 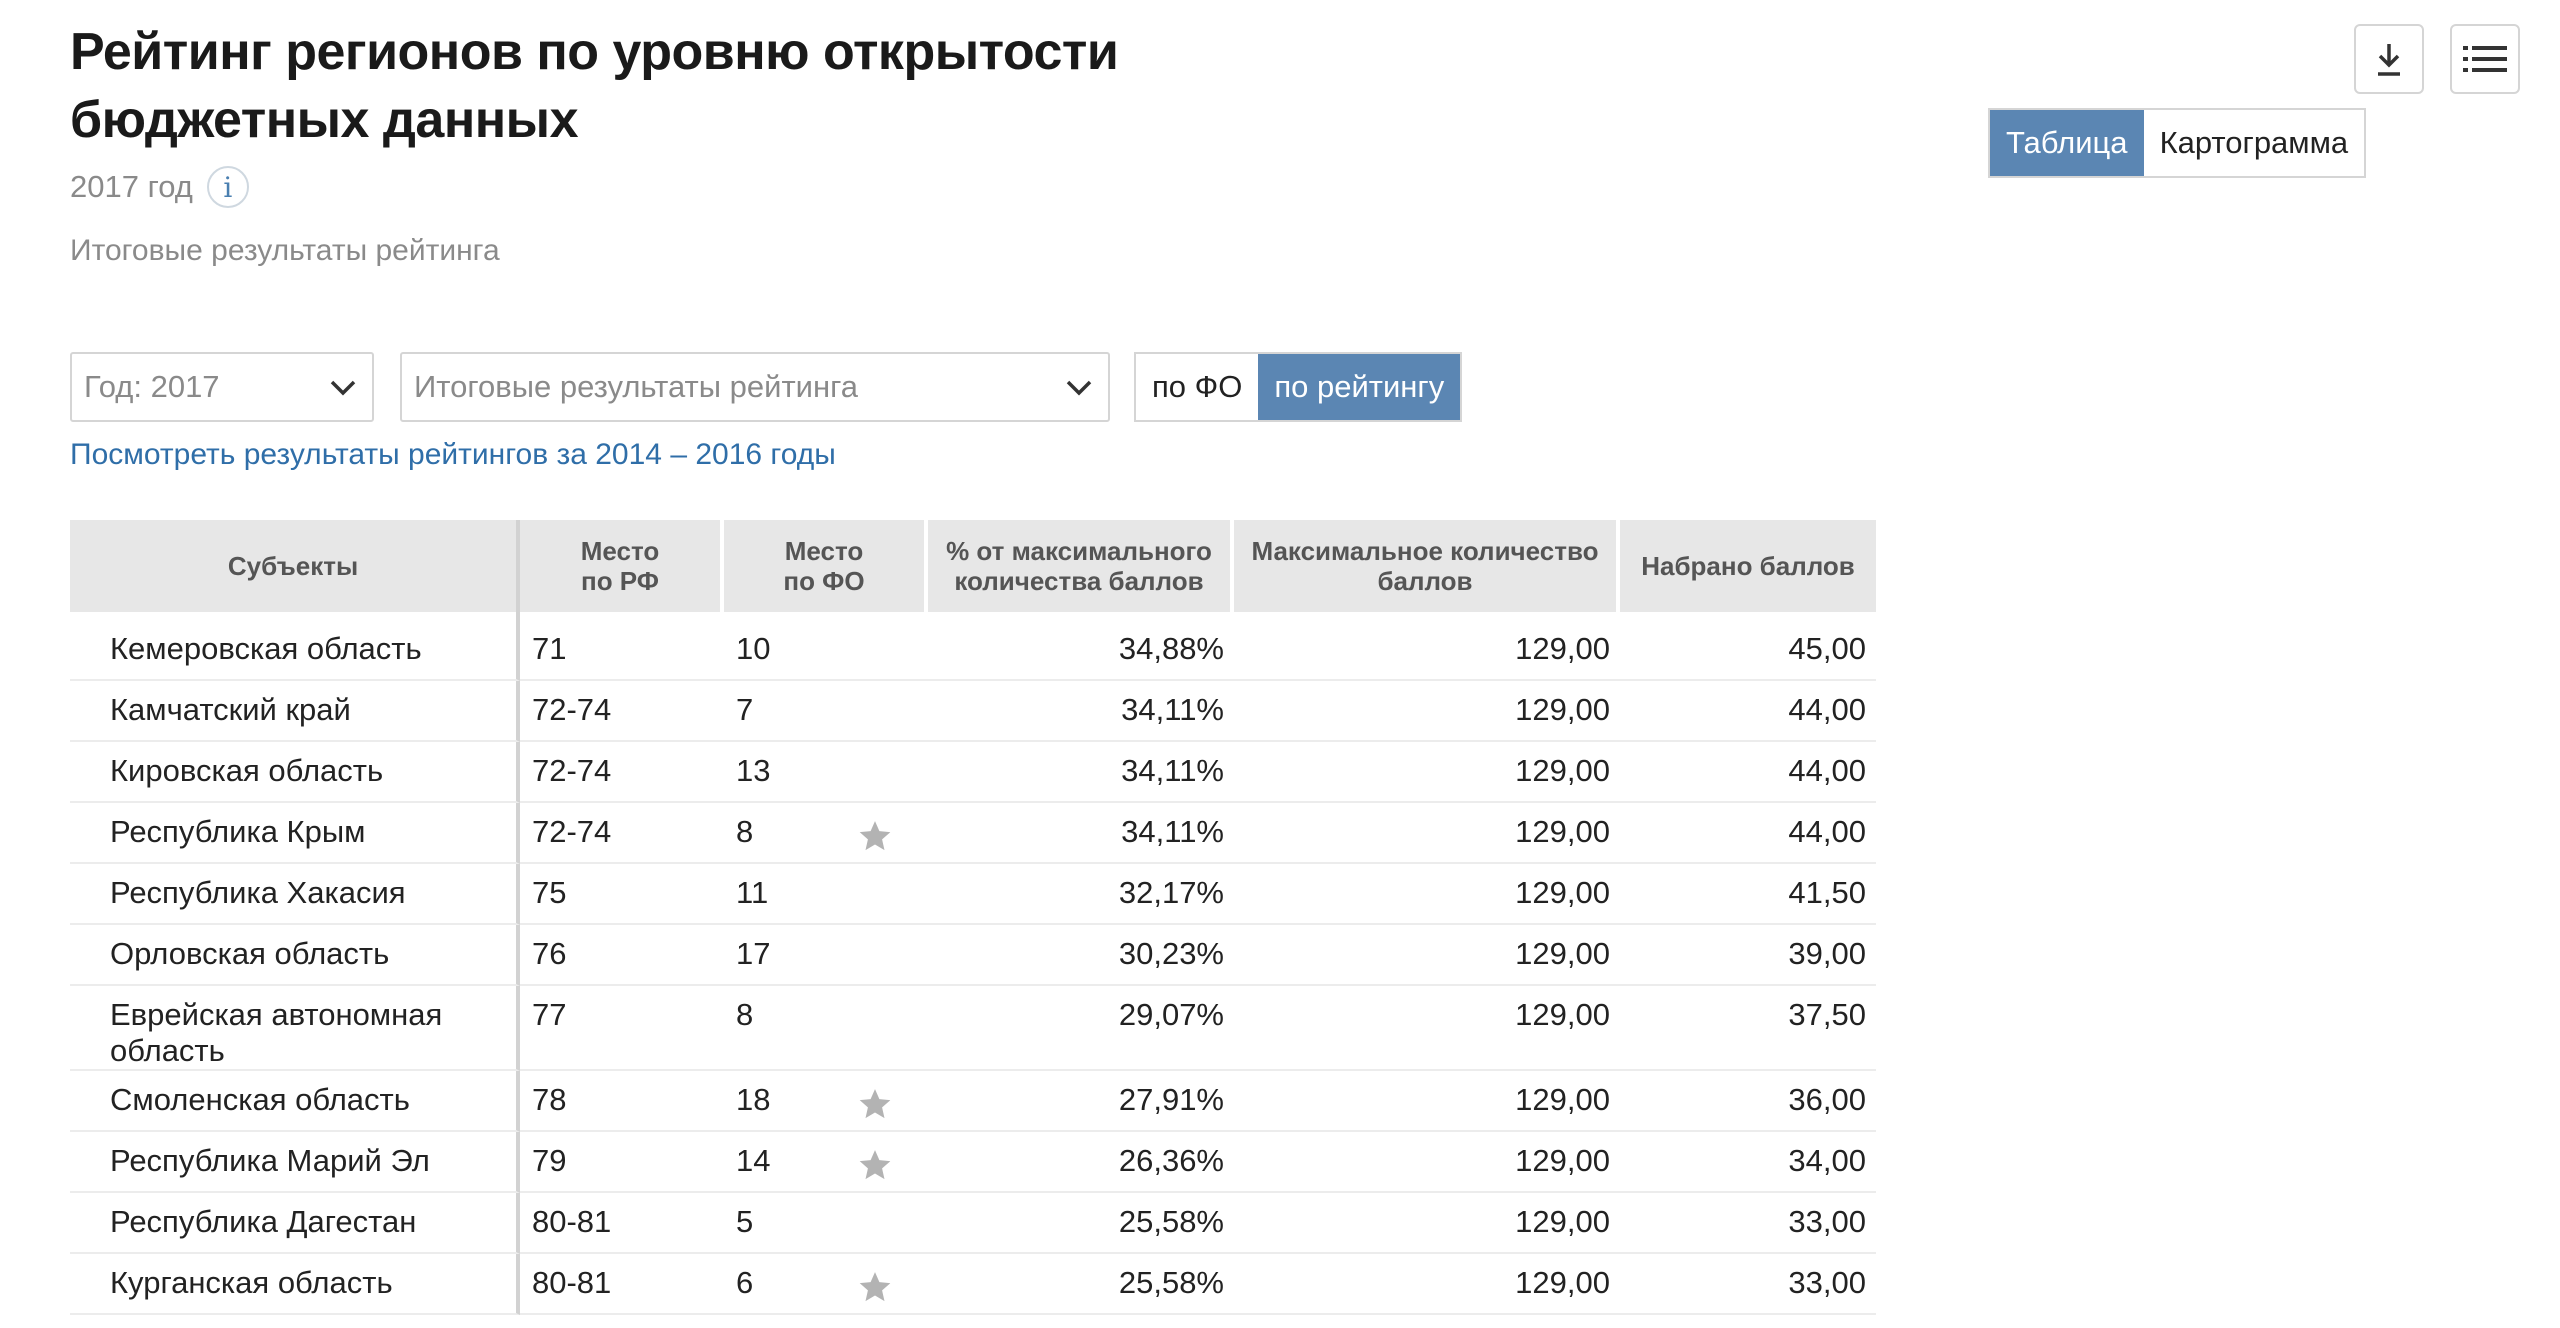 What do you see at coordinates (1748, 1101) in the screenshot?
I see `cell-points: 36,00` at bounding box center [1748, 1101].